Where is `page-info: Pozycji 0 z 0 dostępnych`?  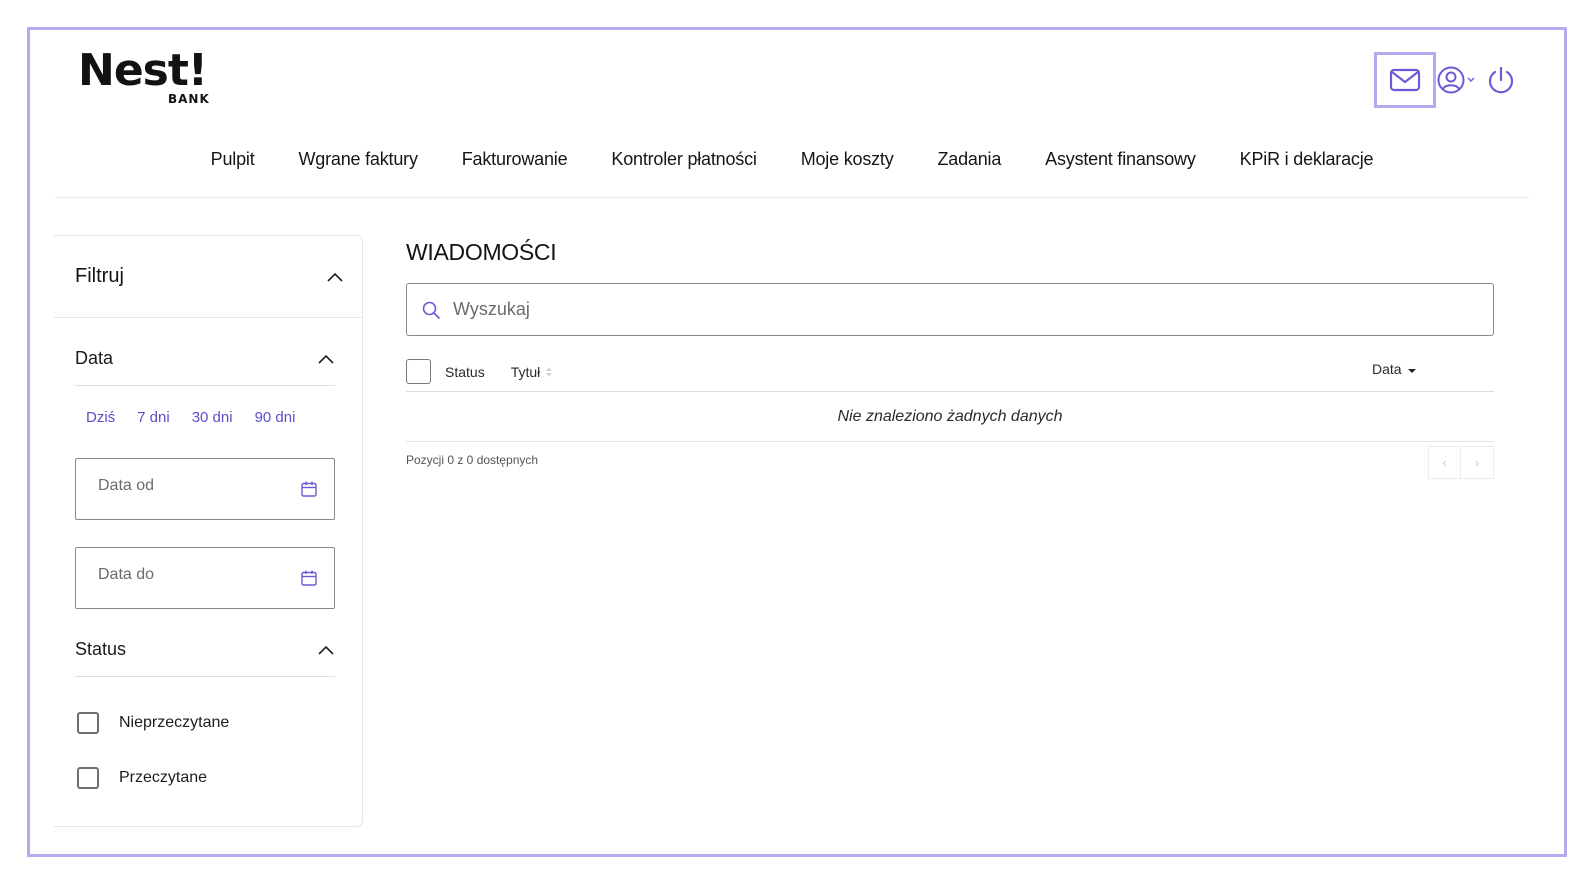 page-info: Pozycji 0 z 0 dostępnych is located at coordinates (472, 460).